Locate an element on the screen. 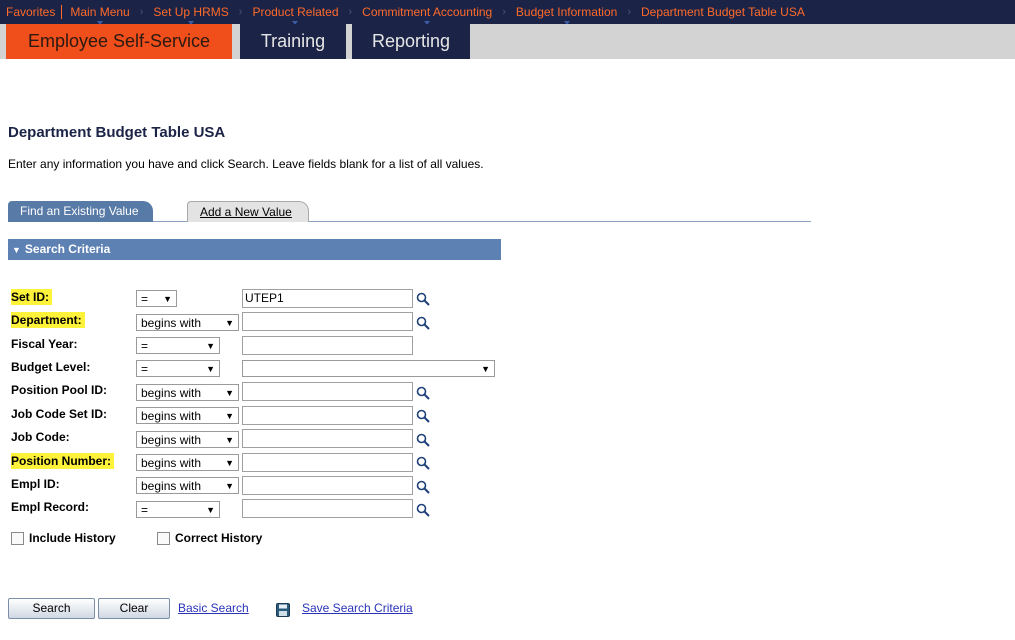  tab-find-existing-value: Find an Existing Value is located at coordinates (80, 211).